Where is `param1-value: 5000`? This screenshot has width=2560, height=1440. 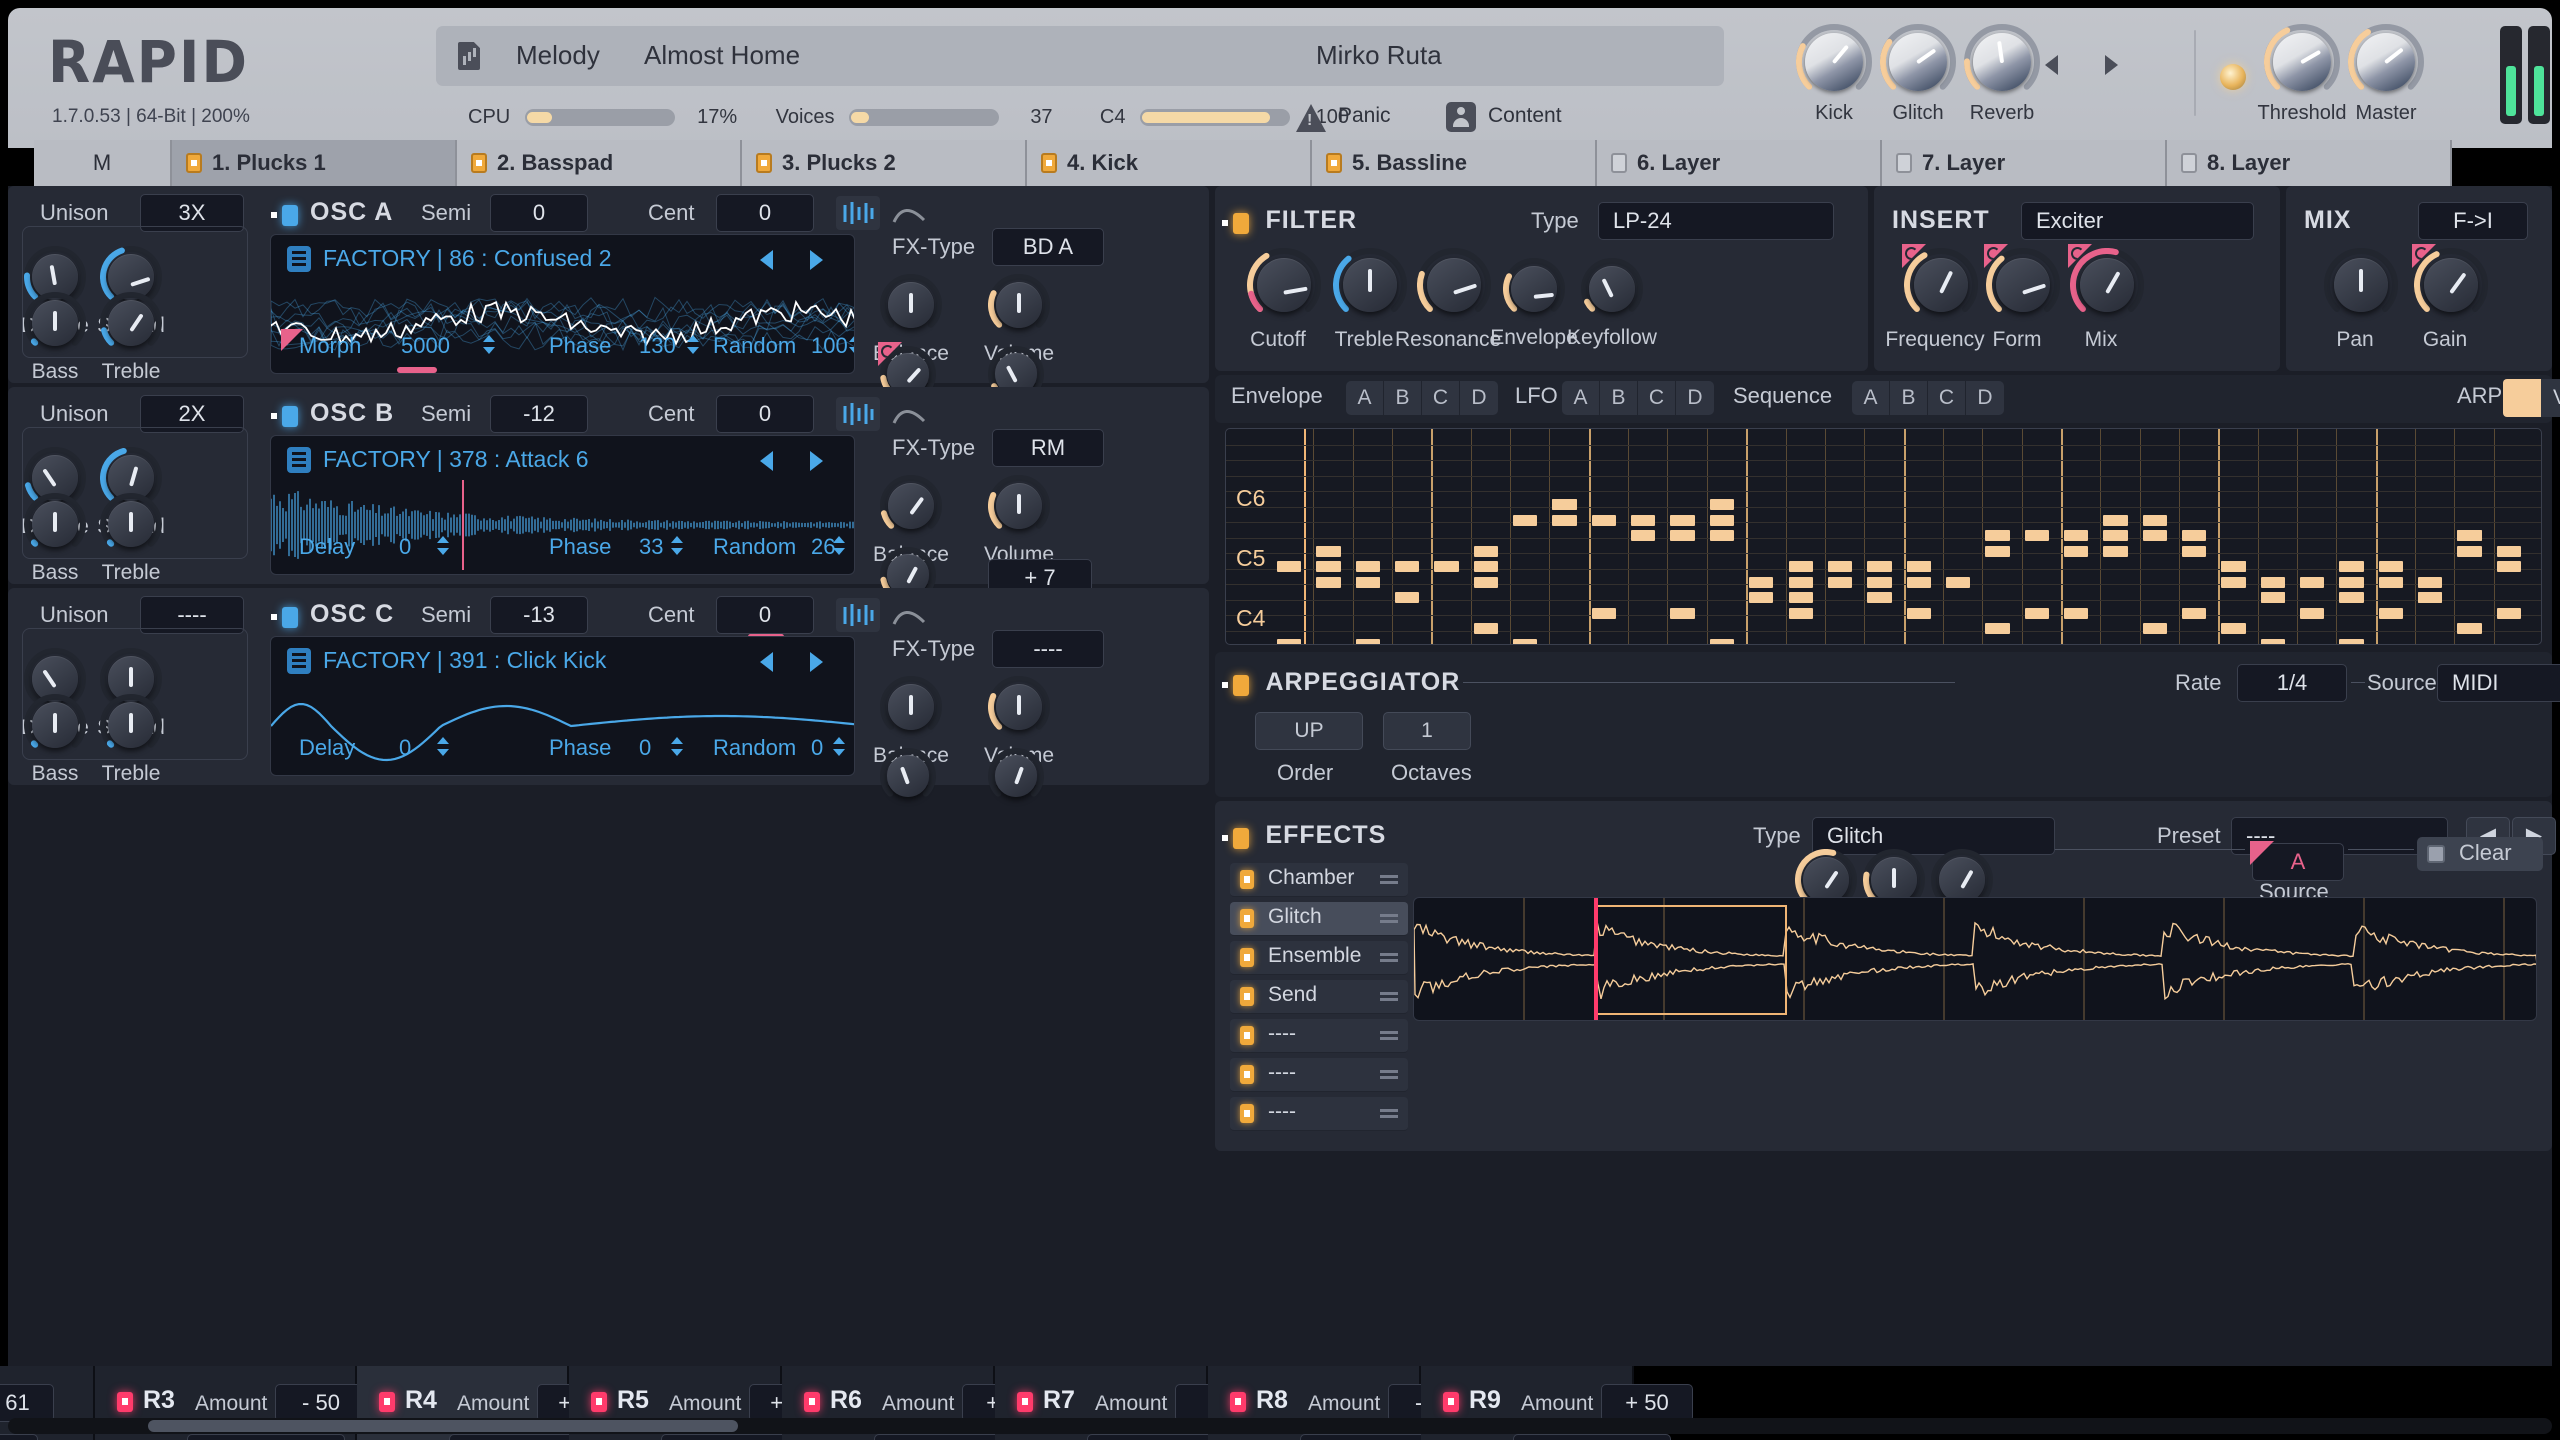 param1-value: 5000 is located at coordinates (425, 346).